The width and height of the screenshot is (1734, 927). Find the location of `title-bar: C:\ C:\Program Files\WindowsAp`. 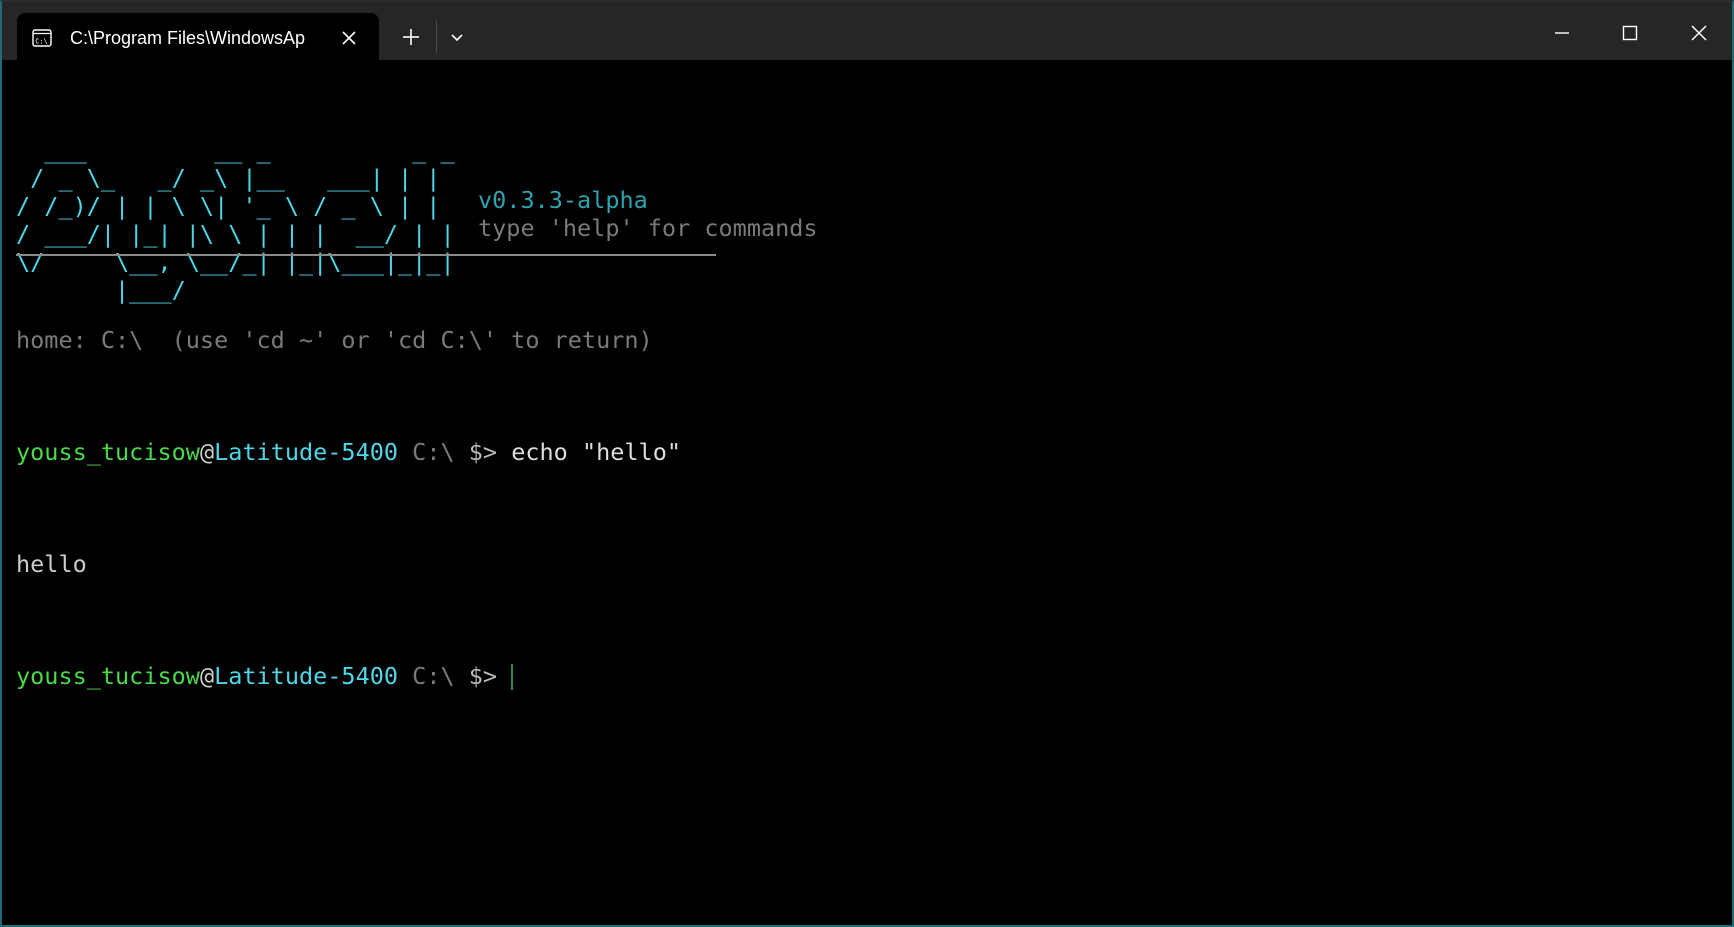

title-bar: C:\ C:\Program Files\WindowsAp is located at coordinates (867, 32).